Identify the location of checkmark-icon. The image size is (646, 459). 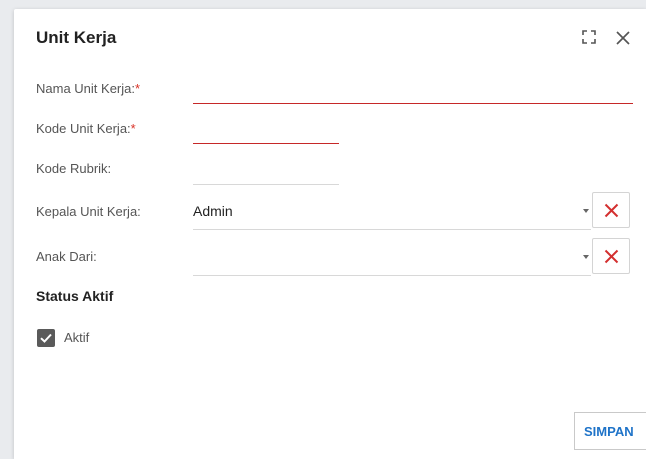
(46, 338).